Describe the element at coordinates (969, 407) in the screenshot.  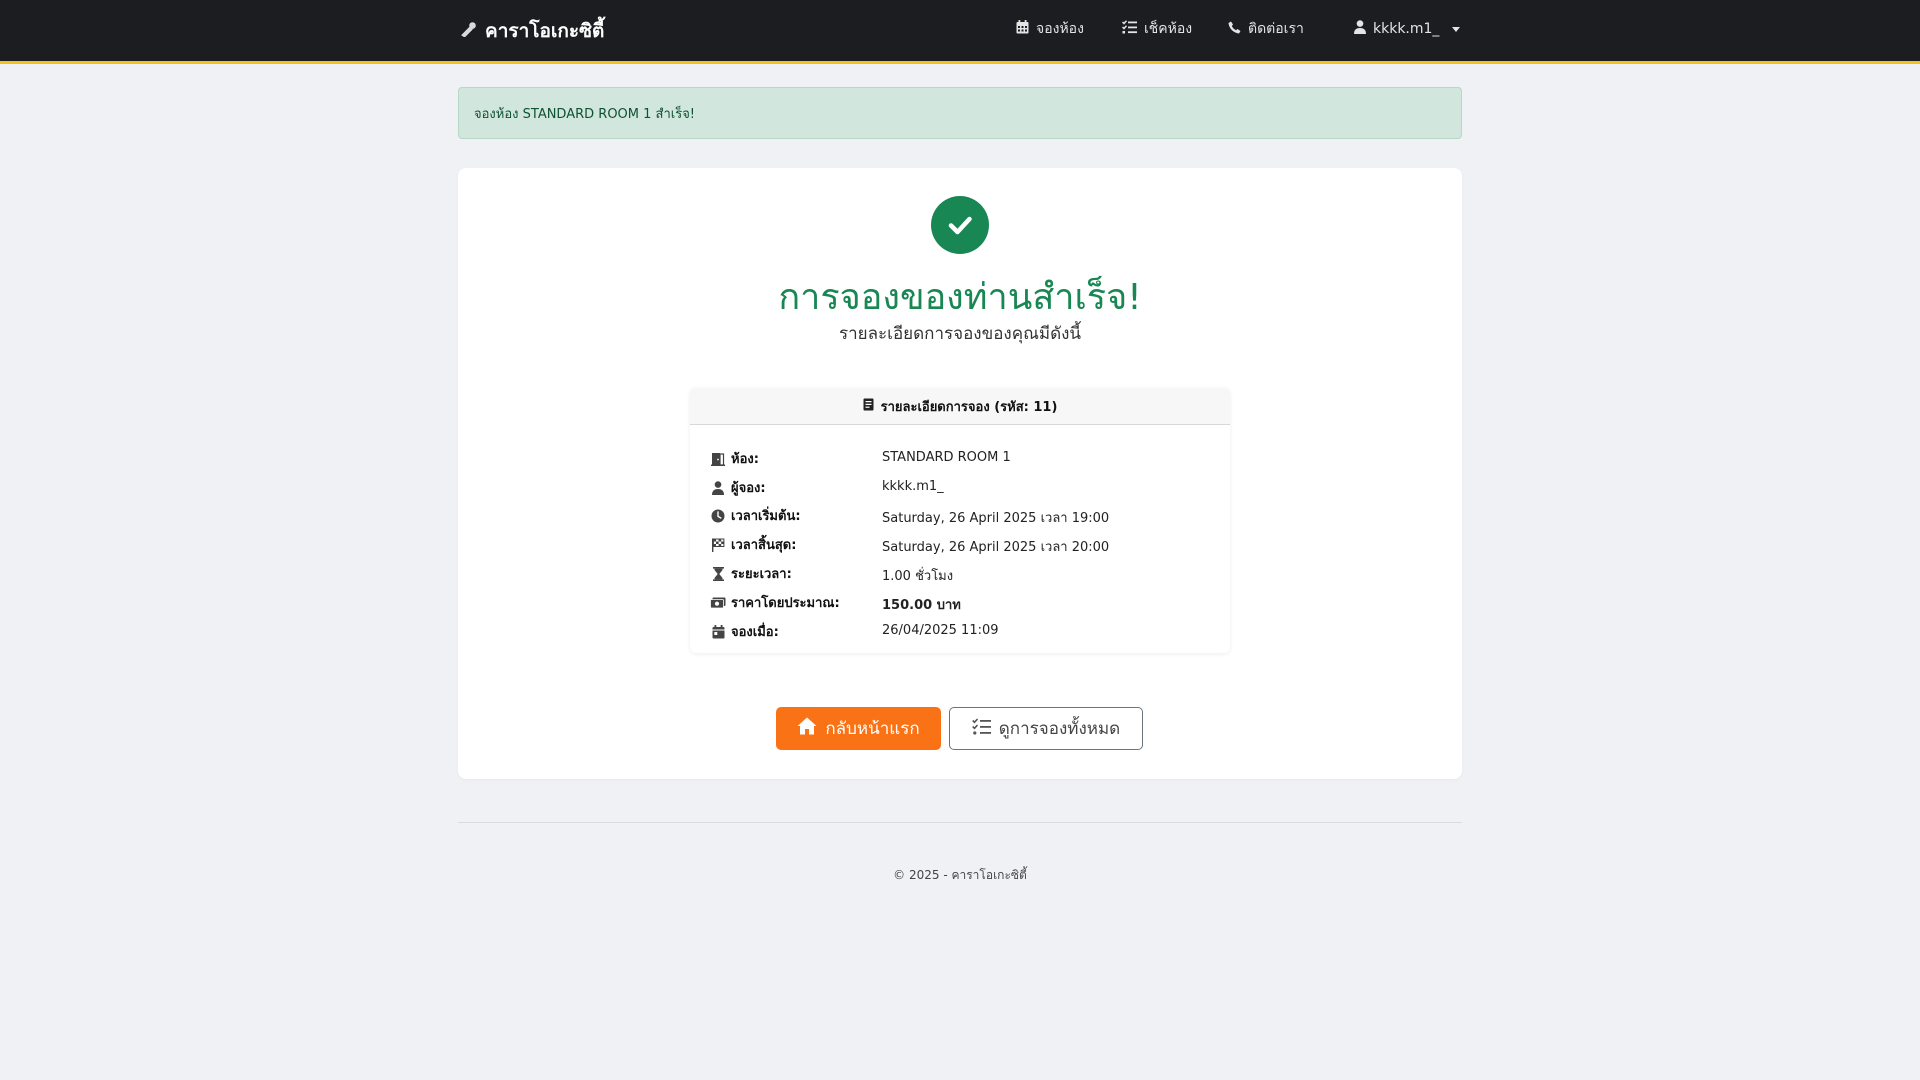
I see `booking-details-title: รายละเอียดการจอง (รหัส: 11)` at that location.